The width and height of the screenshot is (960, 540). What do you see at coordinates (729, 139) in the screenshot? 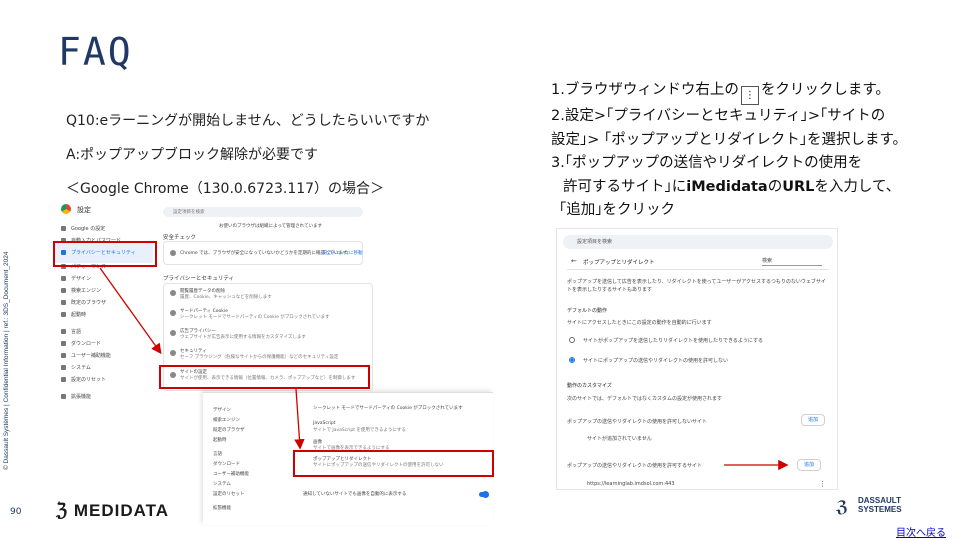
I see `step-2-line-2: 設定｣> ｢ポップアップとリダイレクト｣を選択します。` at bounding box center [729, 139].